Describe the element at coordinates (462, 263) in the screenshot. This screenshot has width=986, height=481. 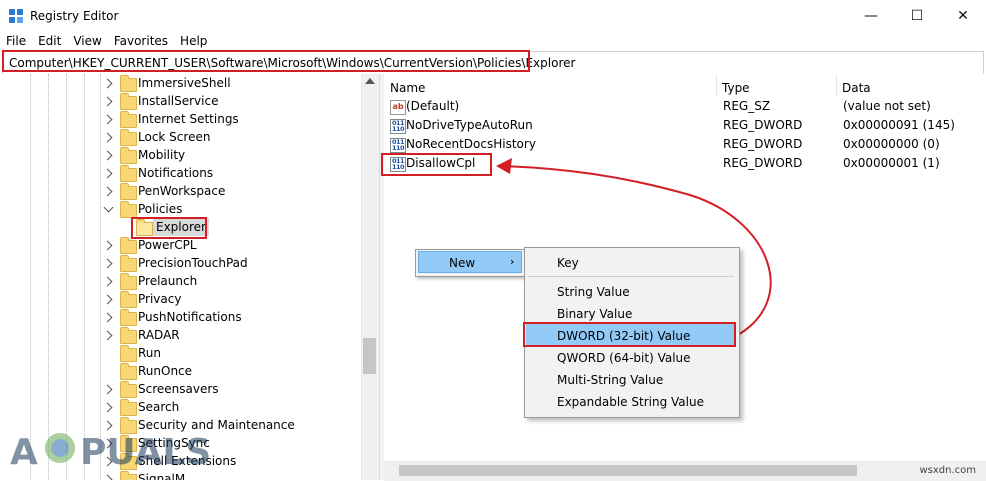
I see `menu-item-new-label: New` at that location.